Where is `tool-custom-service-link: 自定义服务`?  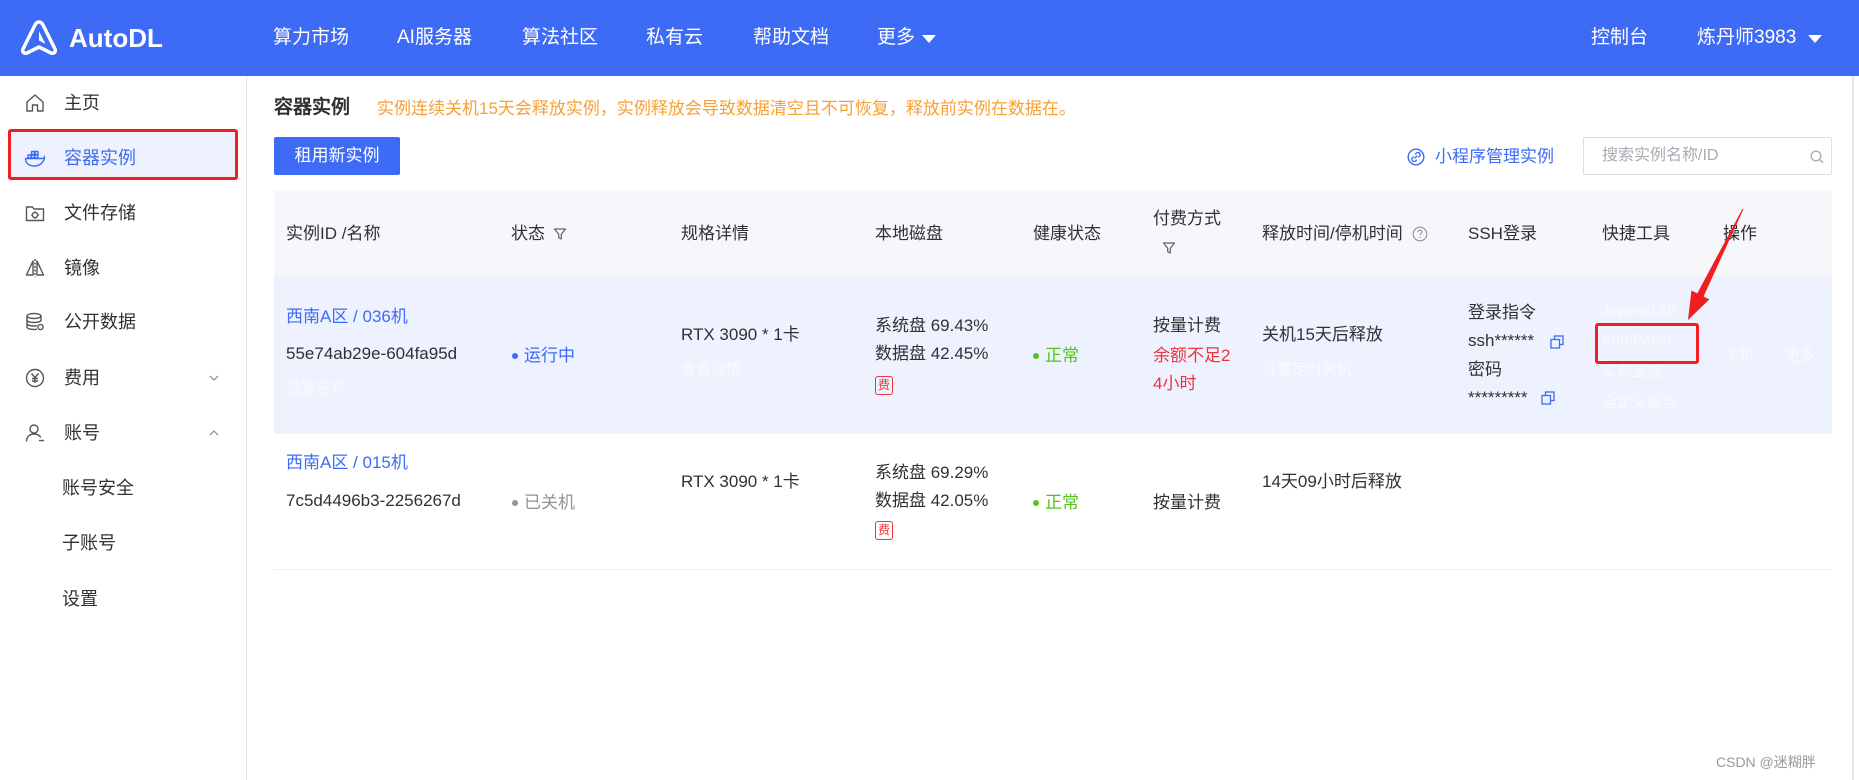 tool-custom-service-link: 自定义服务 is located at coordinates (1639, 403).